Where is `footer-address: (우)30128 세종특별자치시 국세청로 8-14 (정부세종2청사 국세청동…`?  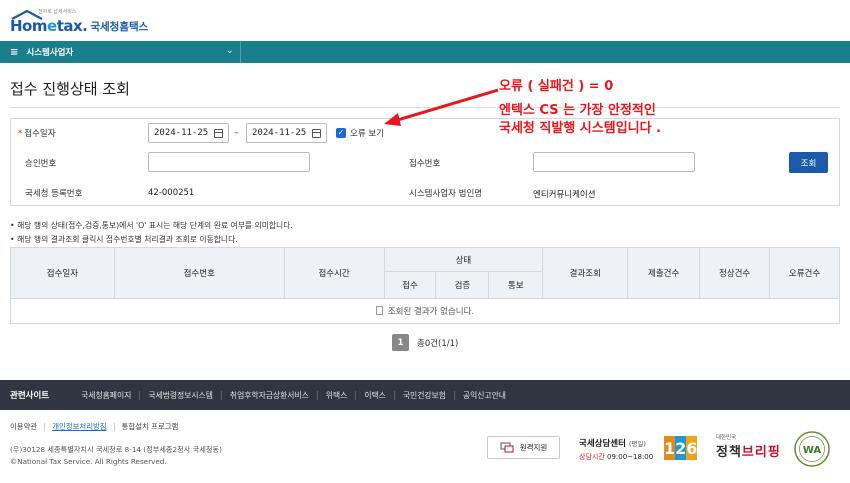 footer-address: (우)30128 세종특별자치시 국세청로 8-14 (정부세종2청사 국세청동… is located at coordinates (116, 455).